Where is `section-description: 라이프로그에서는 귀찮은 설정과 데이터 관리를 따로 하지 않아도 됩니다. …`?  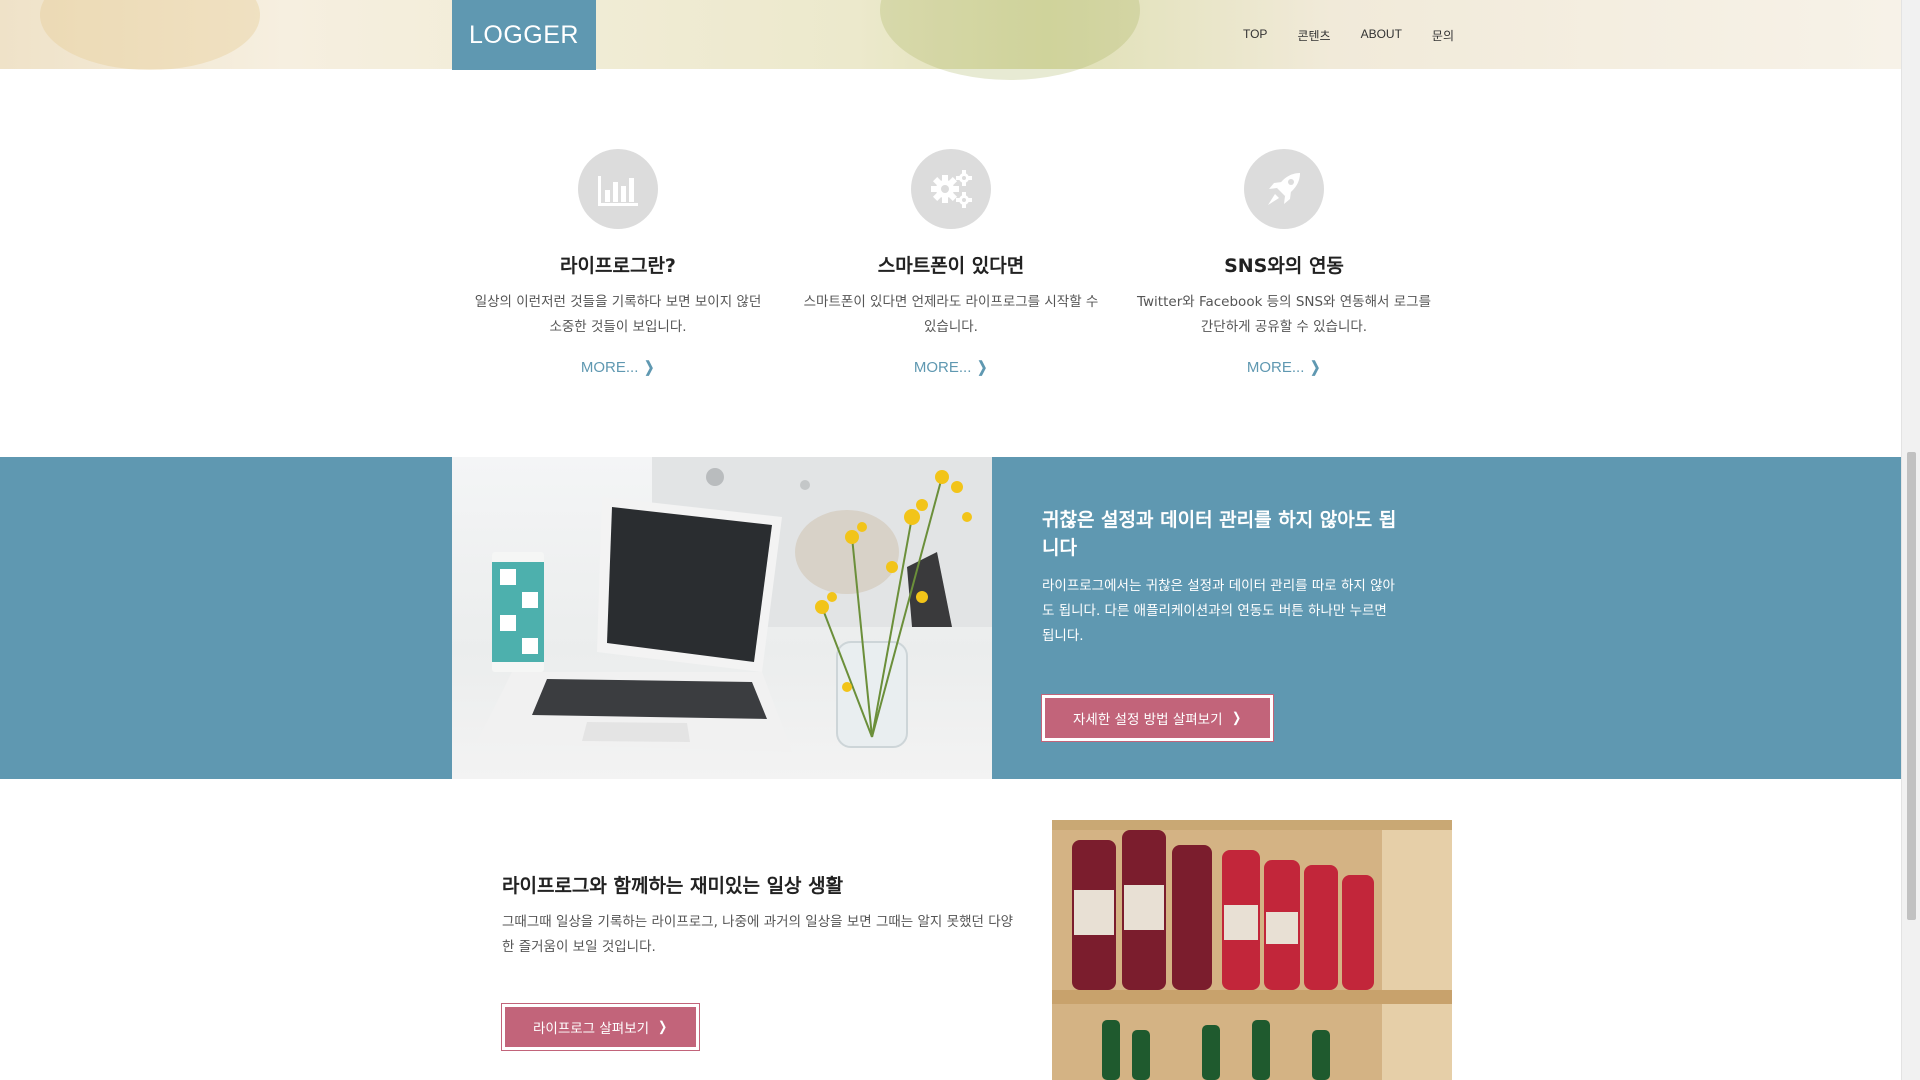 section-description: 라이프로그에서는 귀찮은 설정과 데이터 관리를 따로 하지 않아도 됩니다. … is located at coordinates (1218, 611).